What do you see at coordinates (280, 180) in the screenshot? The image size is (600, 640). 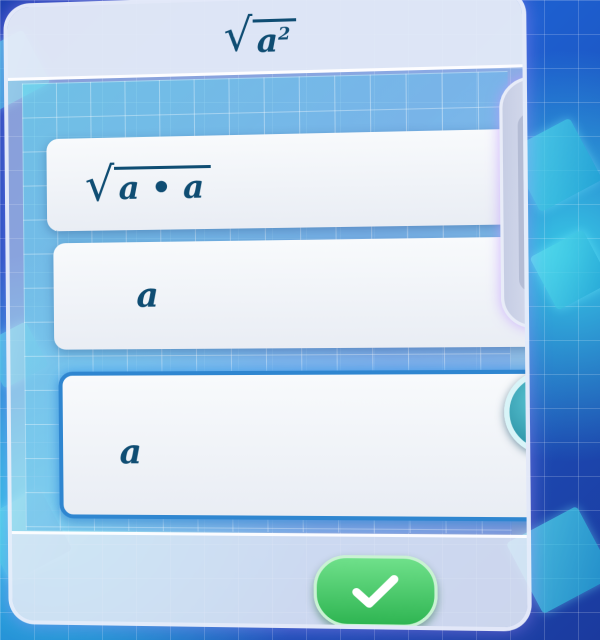 I see `answer-option-1: √ a • a` at bounding box center [280, 180].